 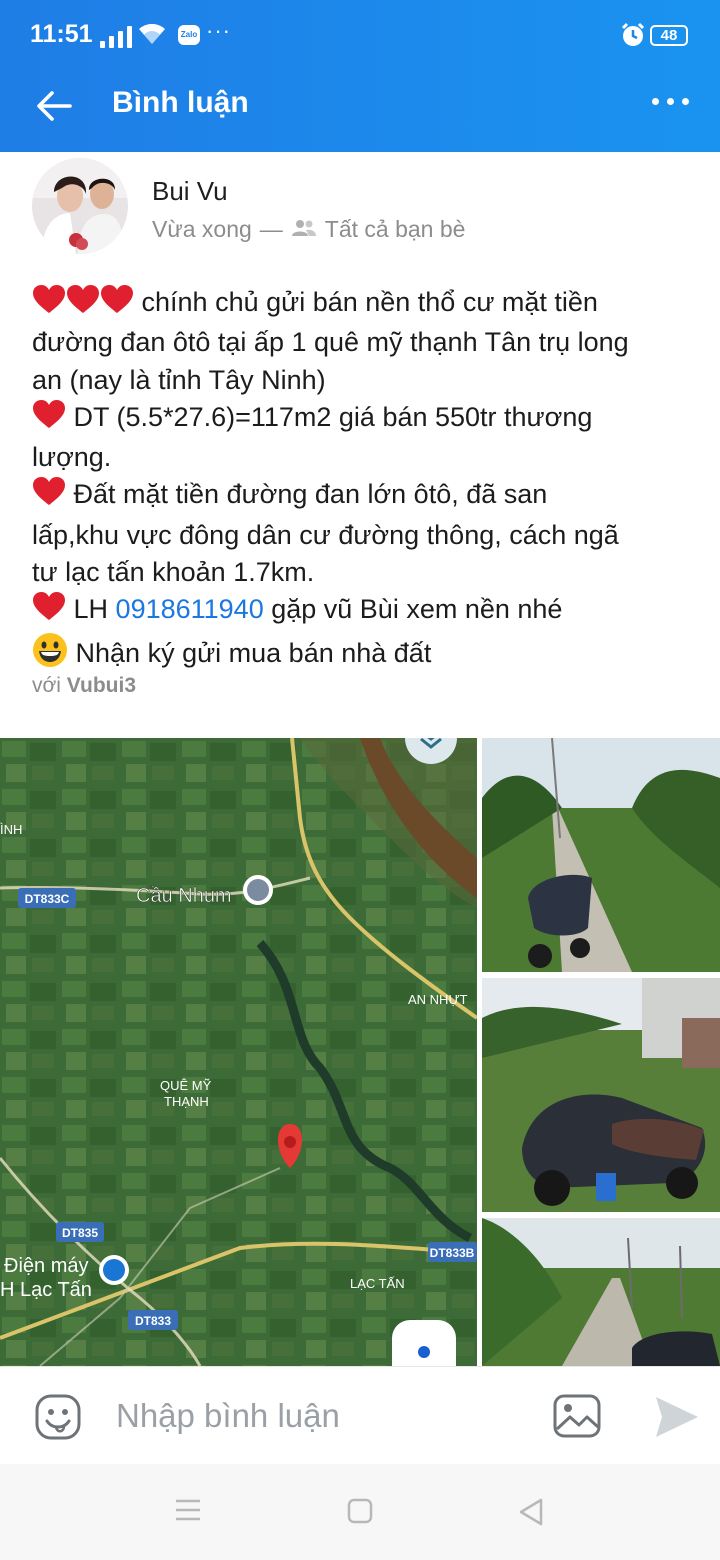 I want to click on map-label: DT833C, so click(x=47, y=899).